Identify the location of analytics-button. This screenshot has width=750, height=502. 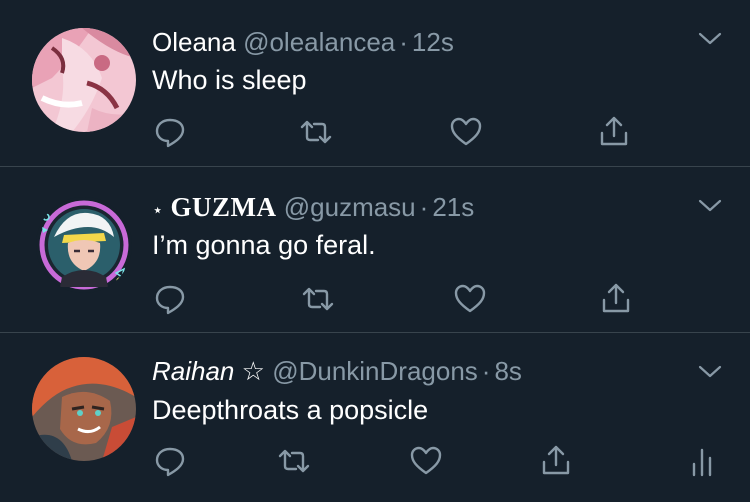
(702, 461).